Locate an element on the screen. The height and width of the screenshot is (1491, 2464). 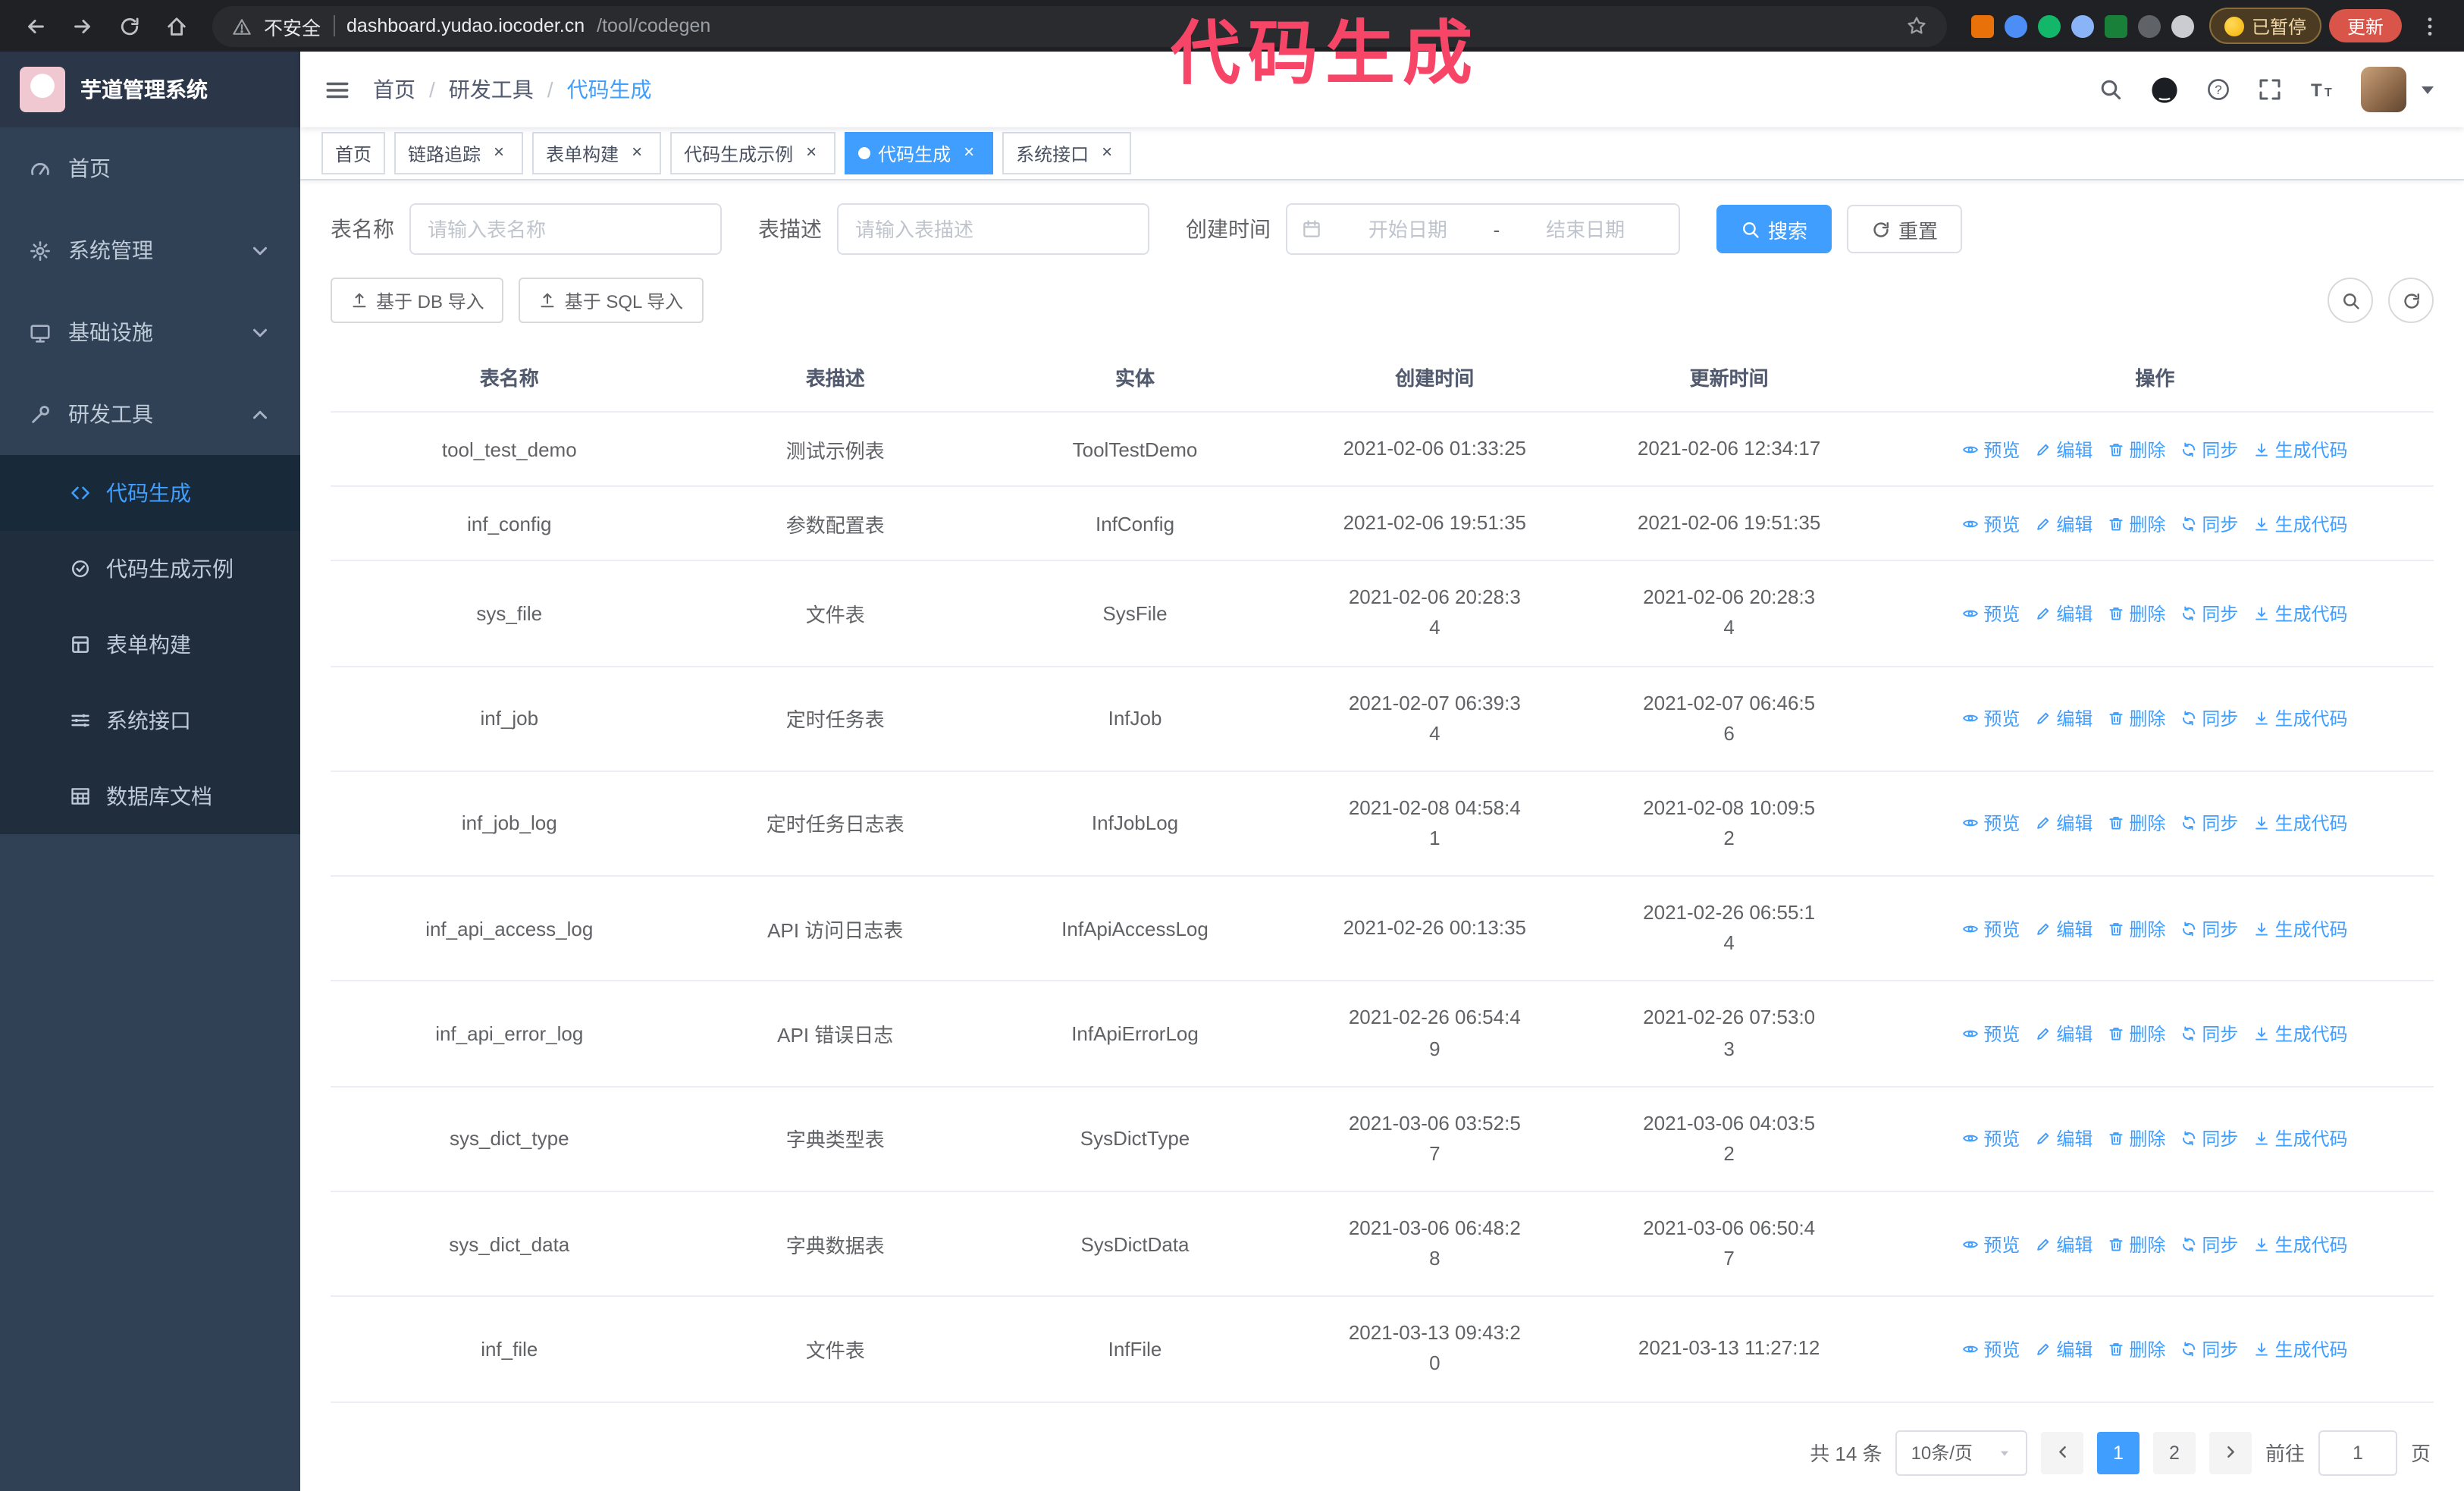
sidebar-item: 基础设施 is located at coordinates (150, 332).